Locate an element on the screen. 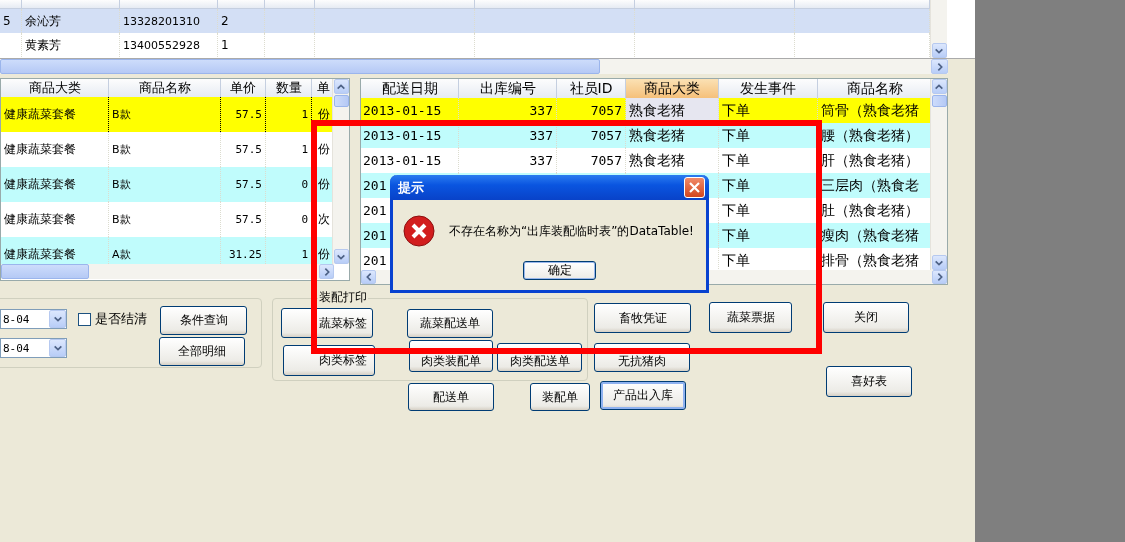 The width and height of the screenshot is (1125, 542). dialog-title: 提示 is located at coordinates (411, 187).